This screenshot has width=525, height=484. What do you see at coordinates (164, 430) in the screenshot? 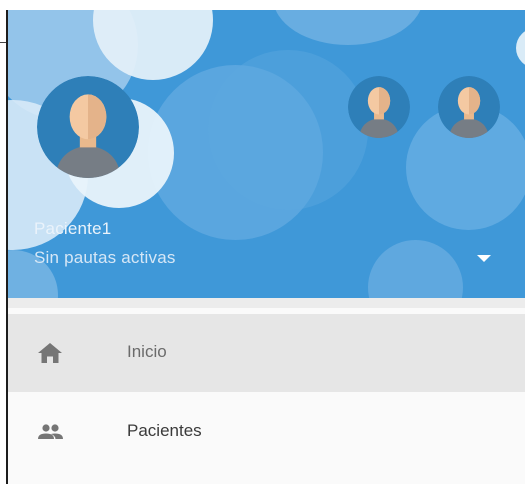
I see `menu-item-label: Pacientes` at bounding box center [164, 430].